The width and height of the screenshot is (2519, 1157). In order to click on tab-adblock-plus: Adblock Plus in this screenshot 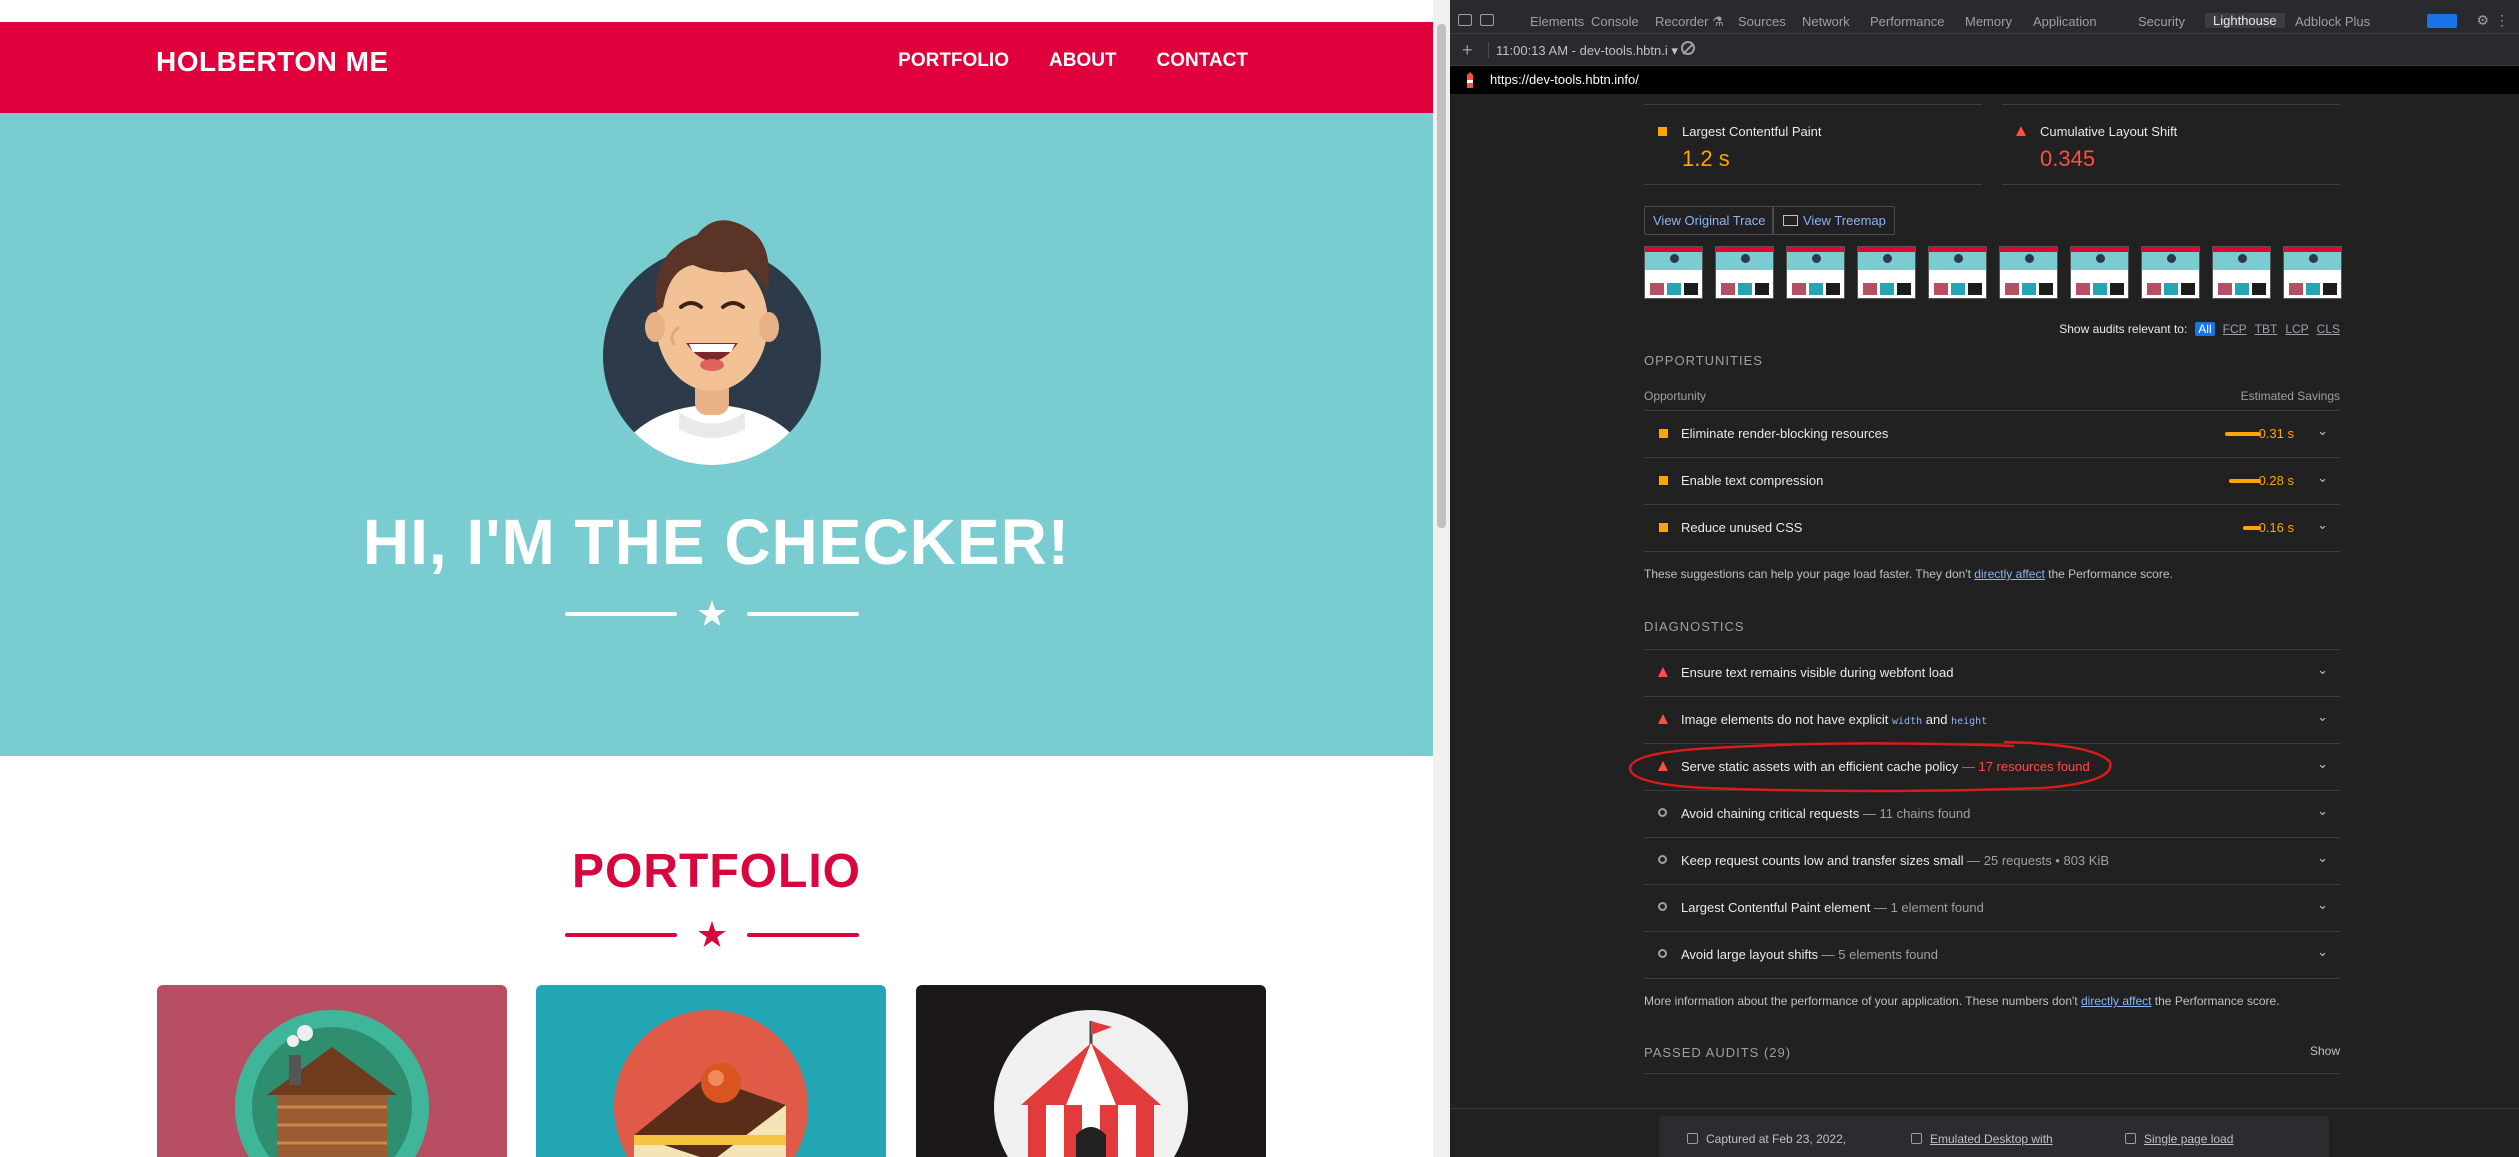, I will do `click(2332, 21)`.